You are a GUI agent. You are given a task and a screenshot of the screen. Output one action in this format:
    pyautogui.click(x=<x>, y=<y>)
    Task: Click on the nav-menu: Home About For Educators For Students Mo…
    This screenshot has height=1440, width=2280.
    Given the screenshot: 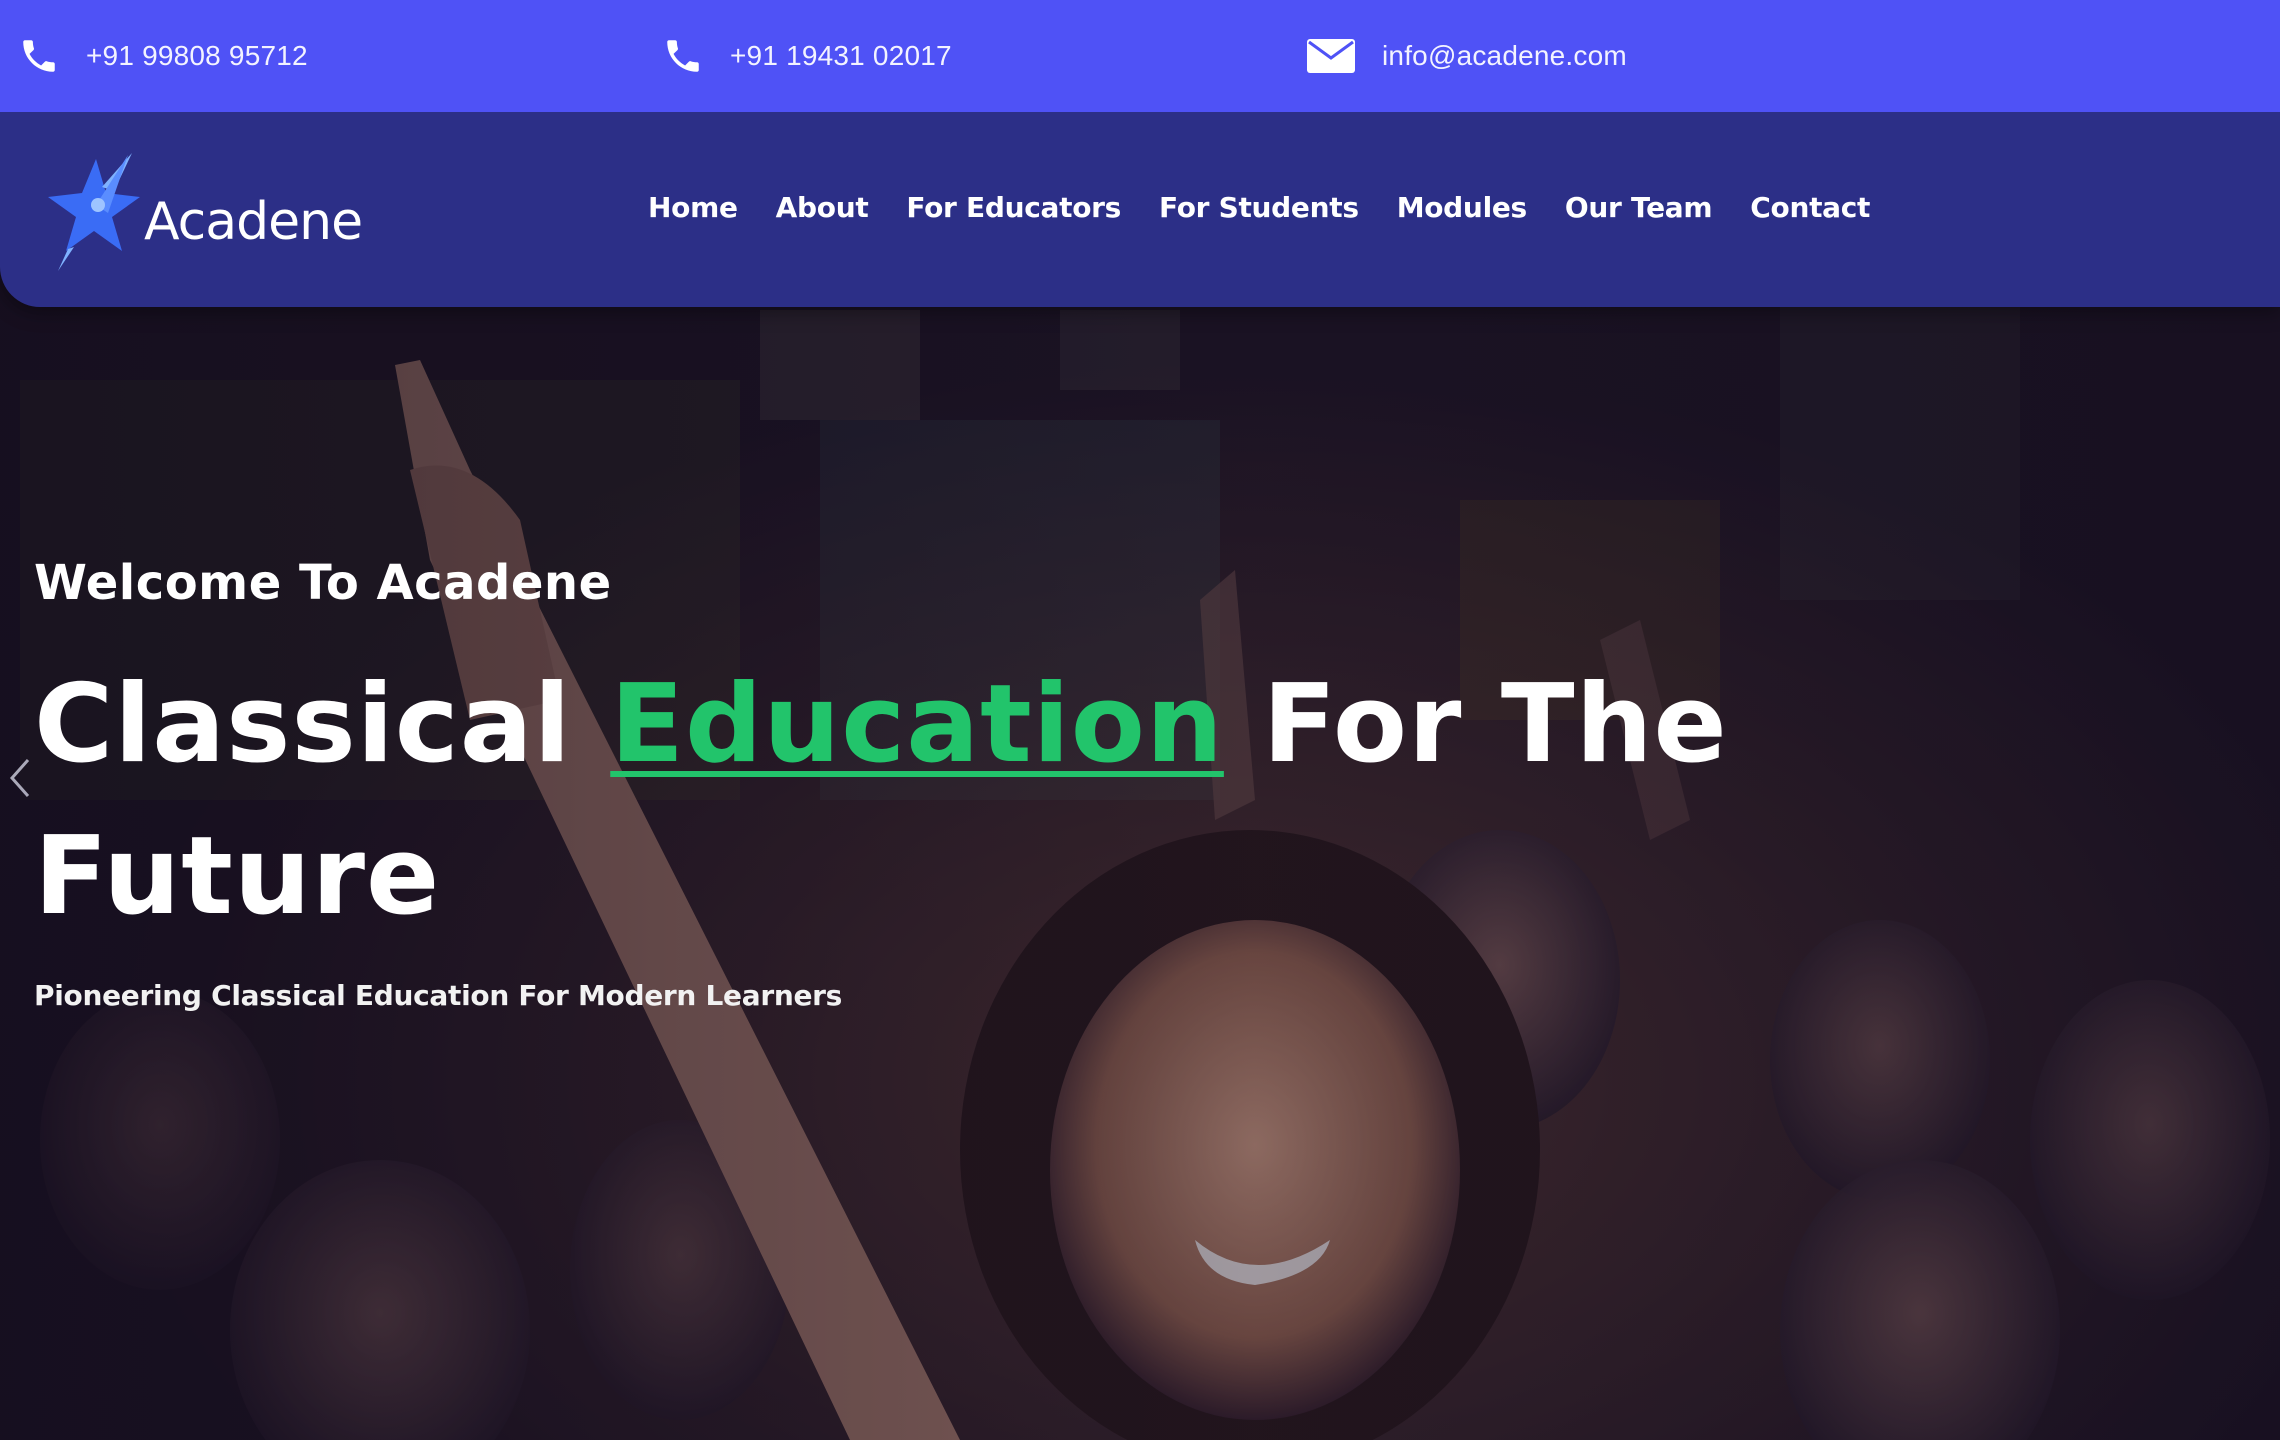 What is the action you would take?
    pyautogui.click(x=1278, y=207)
    